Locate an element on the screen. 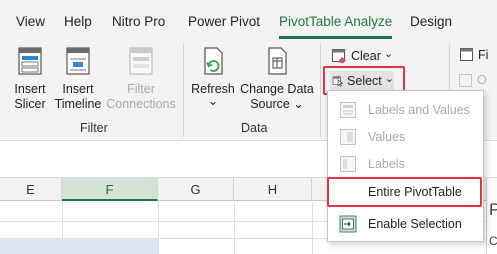 The width and height of the screenshot is (497, 254). change-data-source-icon is located at coordinates (277, 61).